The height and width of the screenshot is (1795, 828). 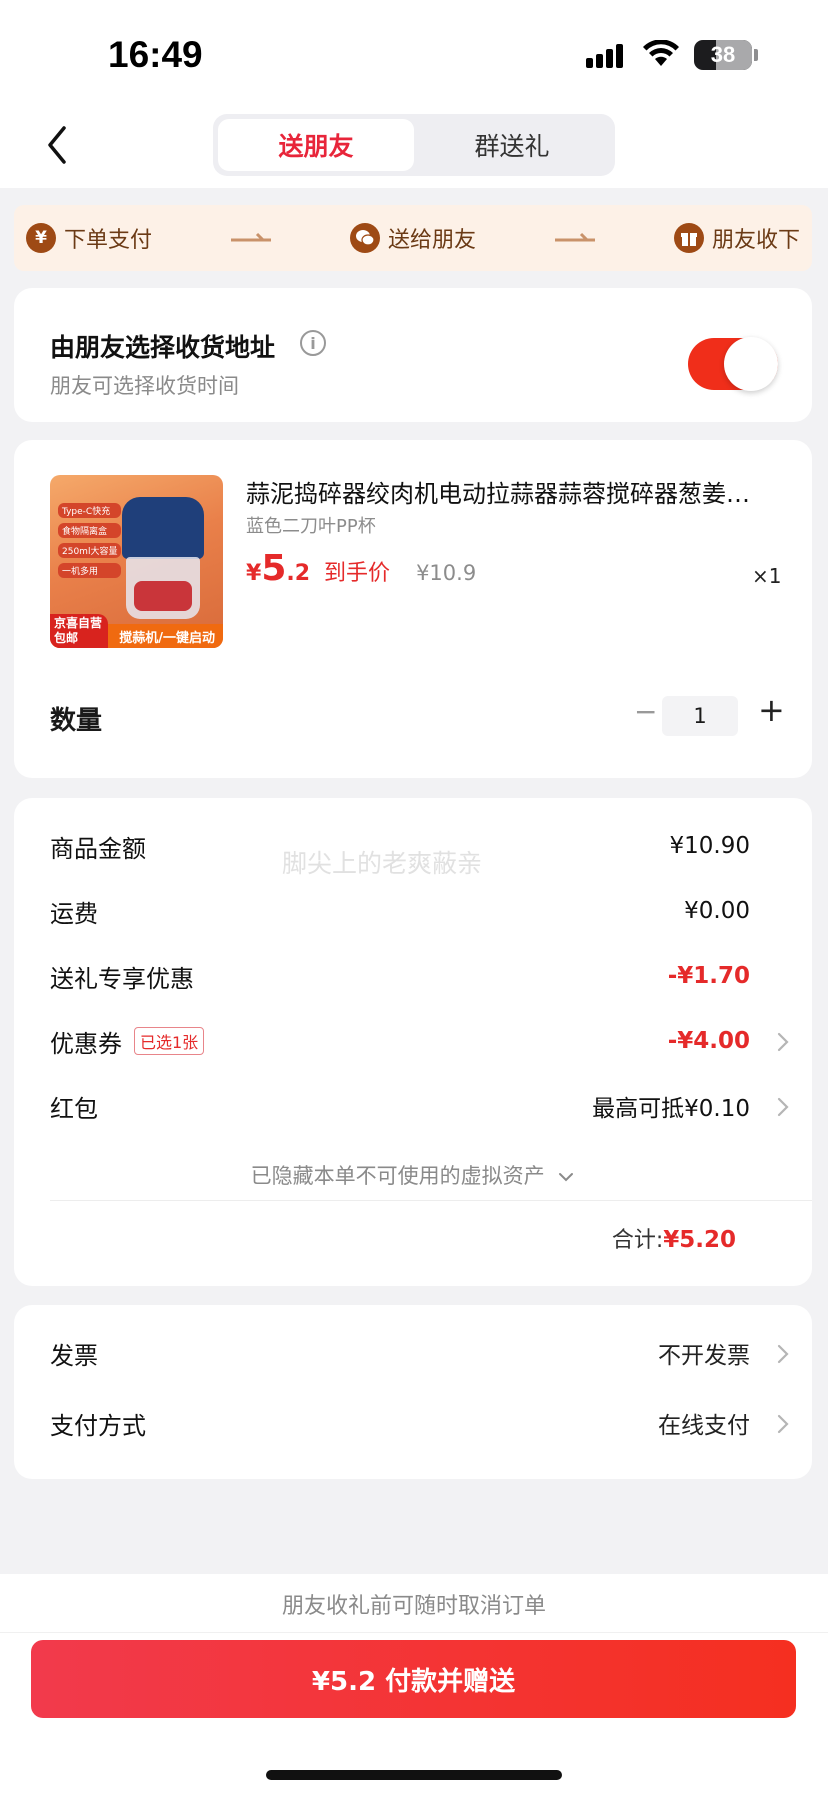 What do you see at coordinates (420, 846) in the screenshot?
I see `row-goods-amount: 商品金额 ¥10.90` at bounding box center [420, 846].